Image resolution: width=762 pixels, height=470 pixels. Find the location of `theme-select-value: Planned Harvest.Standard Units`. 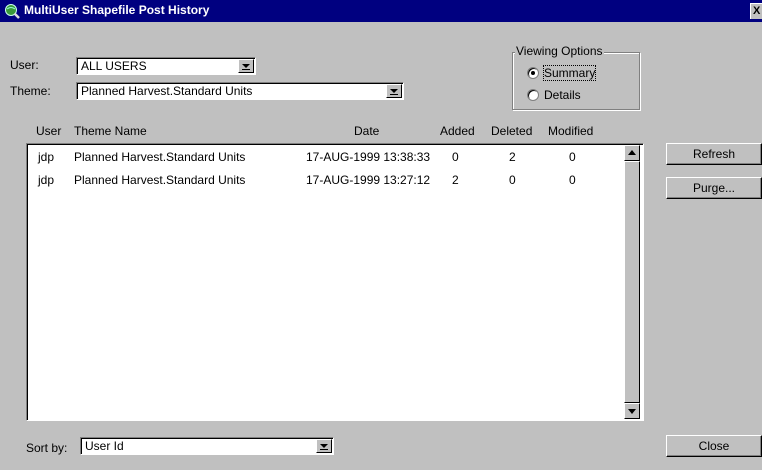

theme-select-value: Planned Harvest.Standard Units is located at coordinates (167, 91).